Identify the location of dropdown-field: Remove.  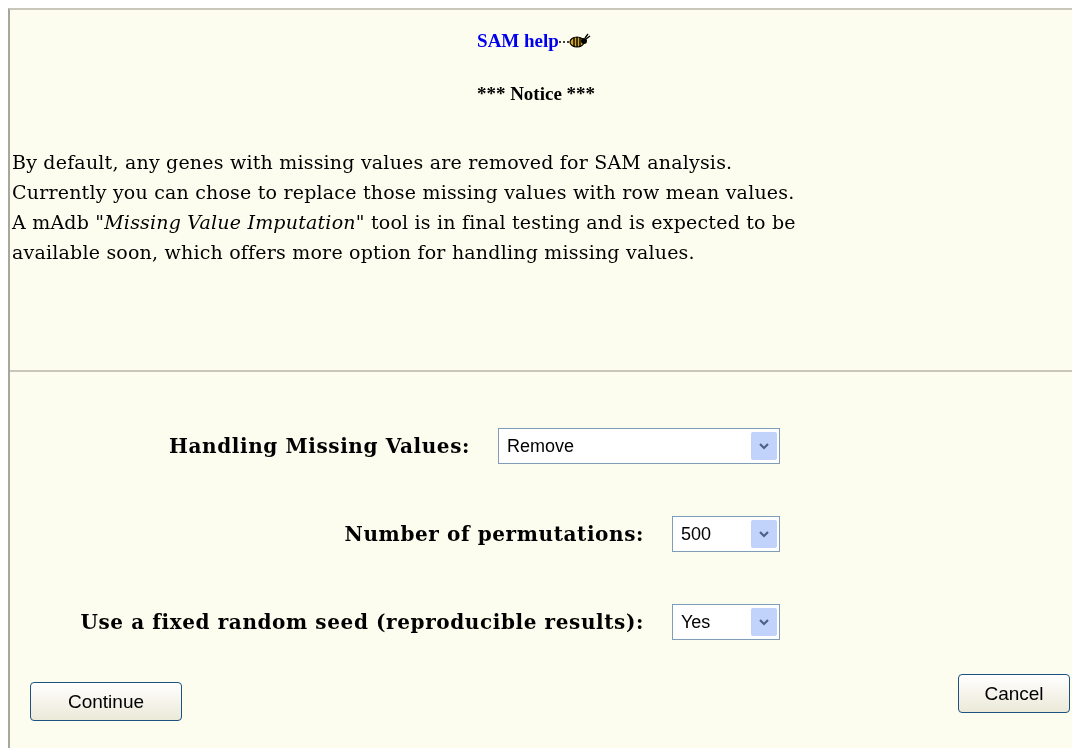
(639, 446).